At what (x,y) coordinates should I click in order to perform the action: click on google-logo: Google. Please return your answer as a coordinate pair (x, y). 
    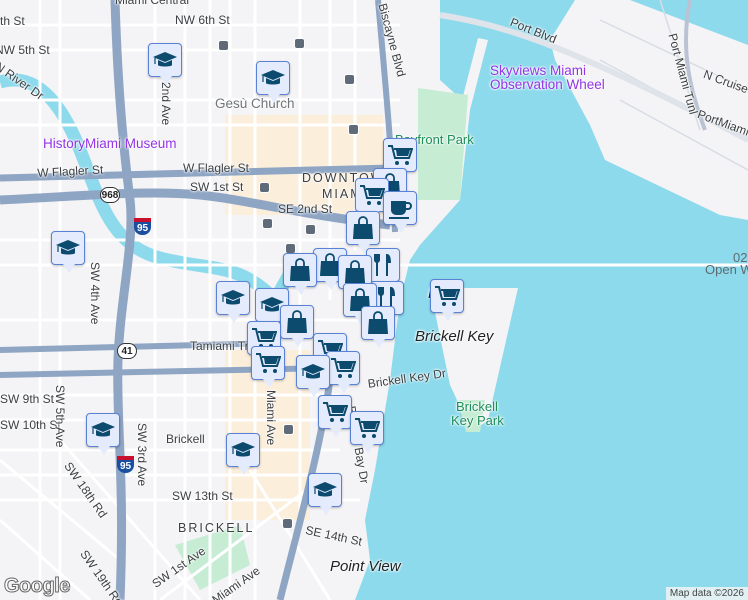
    Looking at the image, I should click on (37, 586).